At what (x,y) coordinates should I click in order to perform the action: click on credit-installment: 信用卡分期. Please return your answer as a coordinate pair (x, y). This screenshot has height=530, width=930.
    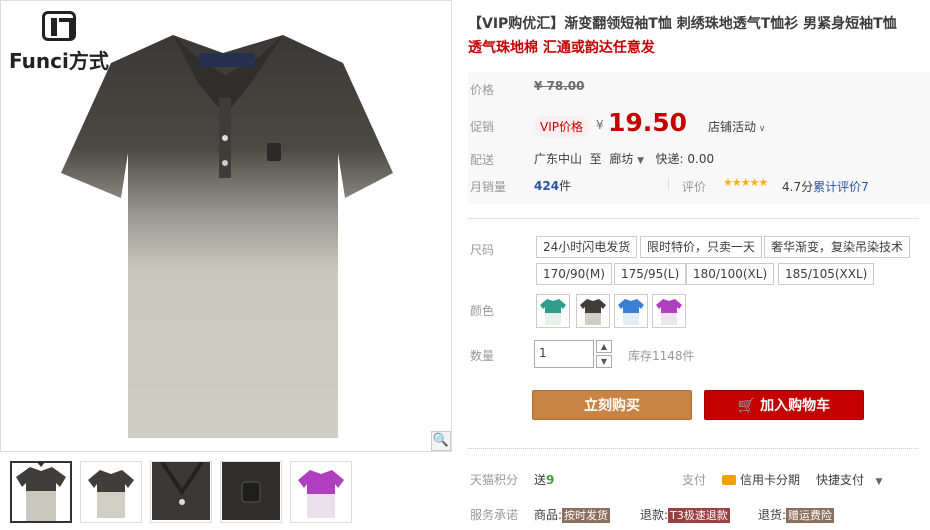
    Looking at the image, I should click on (761, 479).